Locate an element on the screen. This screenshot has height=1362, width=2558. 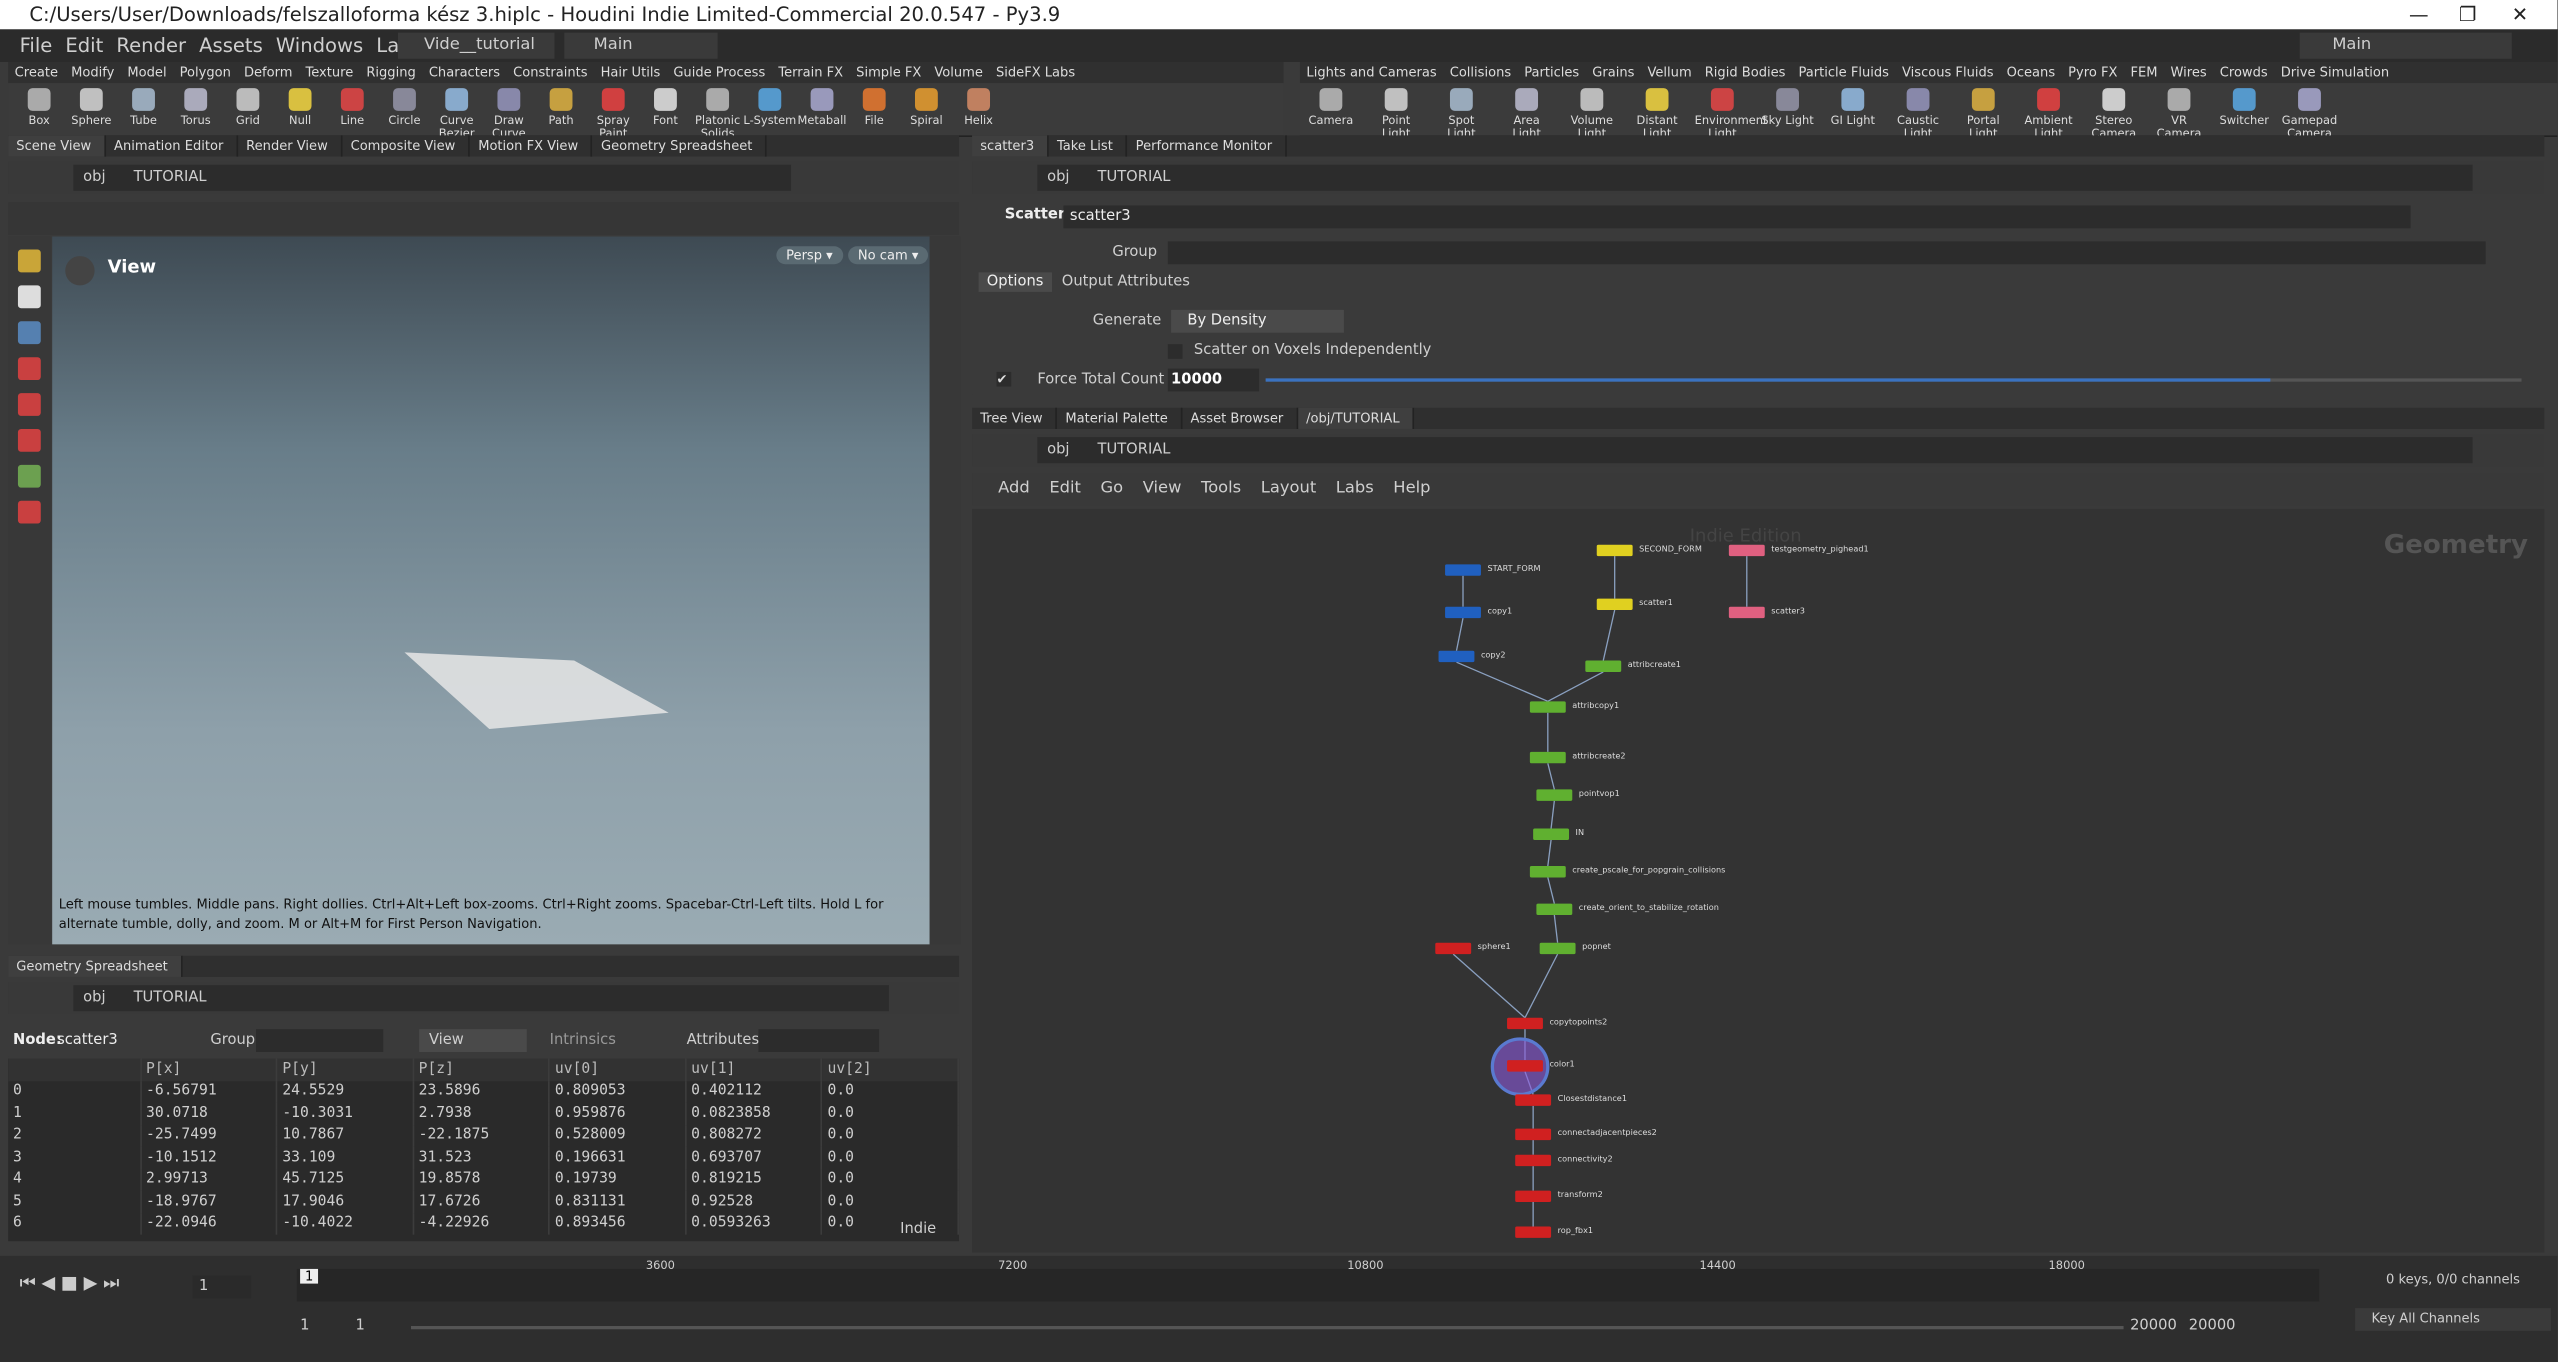
shelf-tab: Viscous Fluids is located at coordinates (1947, 72).